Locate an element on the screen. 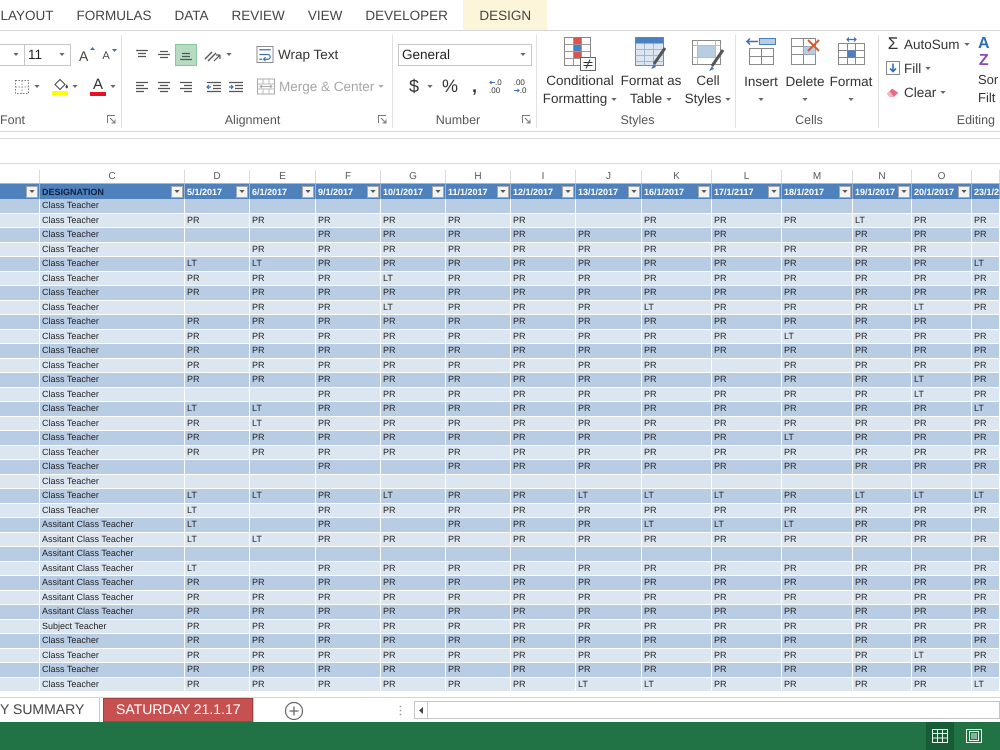 This screenshot has width=1000, height=750. font-color-button: A is located at coordinates (103, 87).